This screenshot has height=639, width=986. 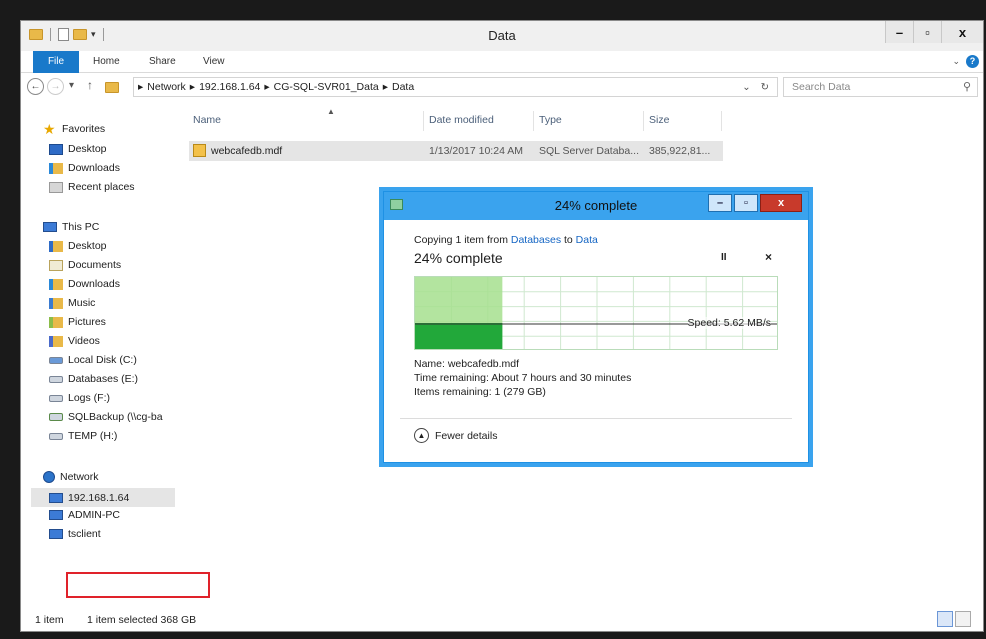 I want to click on drive-icon, so click(x=56, y=436).